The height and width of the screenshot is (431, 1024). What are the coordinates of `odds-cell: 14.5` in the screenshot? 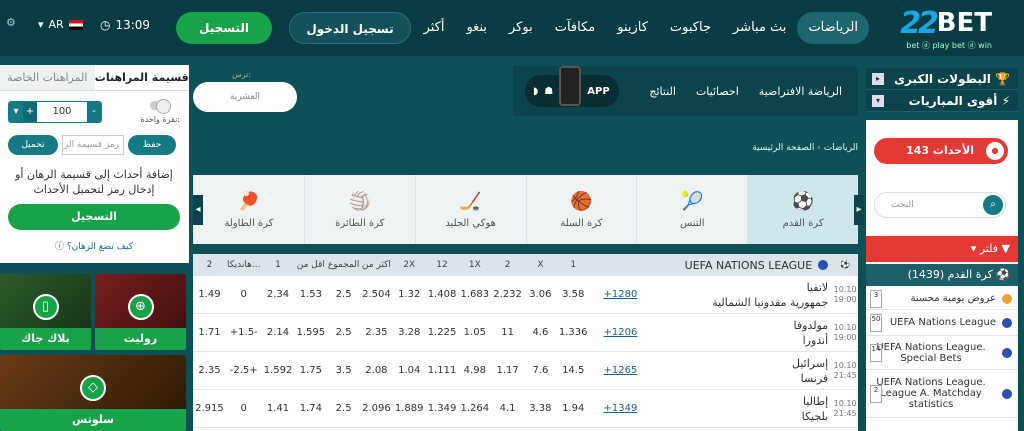 It's located at (573, 370).